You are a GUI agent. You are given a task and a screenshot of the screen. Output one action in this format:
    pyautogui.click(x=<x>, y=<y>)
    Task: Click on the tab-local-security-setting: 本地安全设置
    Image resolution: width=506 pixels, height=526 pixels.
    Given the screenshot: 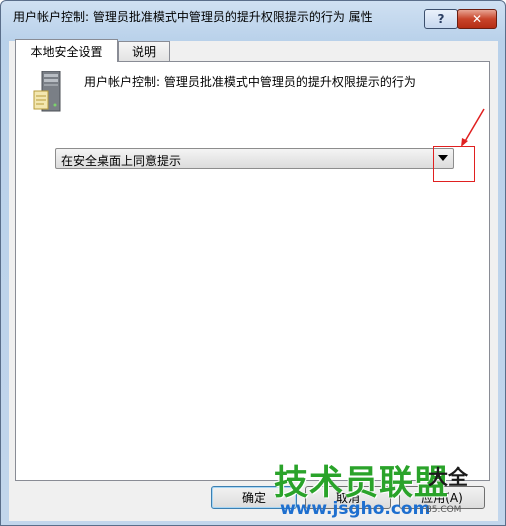 What is the action you would take?
    pyautogui.click(x=66, y=50)
    